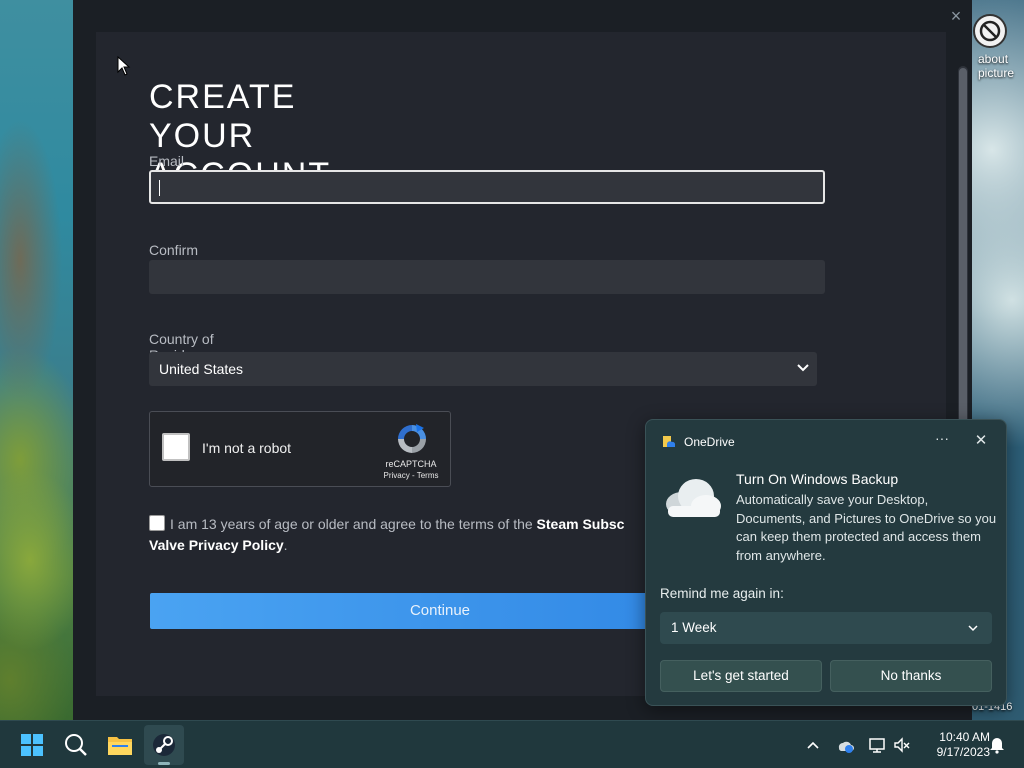 This screenshot has height=768, width=1024. What do you see at coordinates (285, 545) in the screenshot?
I see `terms-period: .` at bounding box center [285, 545].